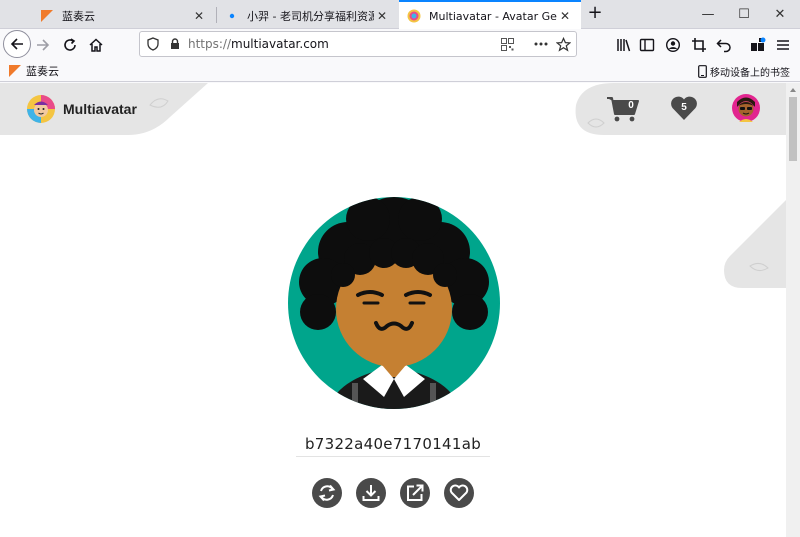  Describe the element at coordinates (755, 244) in the screenshot. I see `side-decoration` at that location.